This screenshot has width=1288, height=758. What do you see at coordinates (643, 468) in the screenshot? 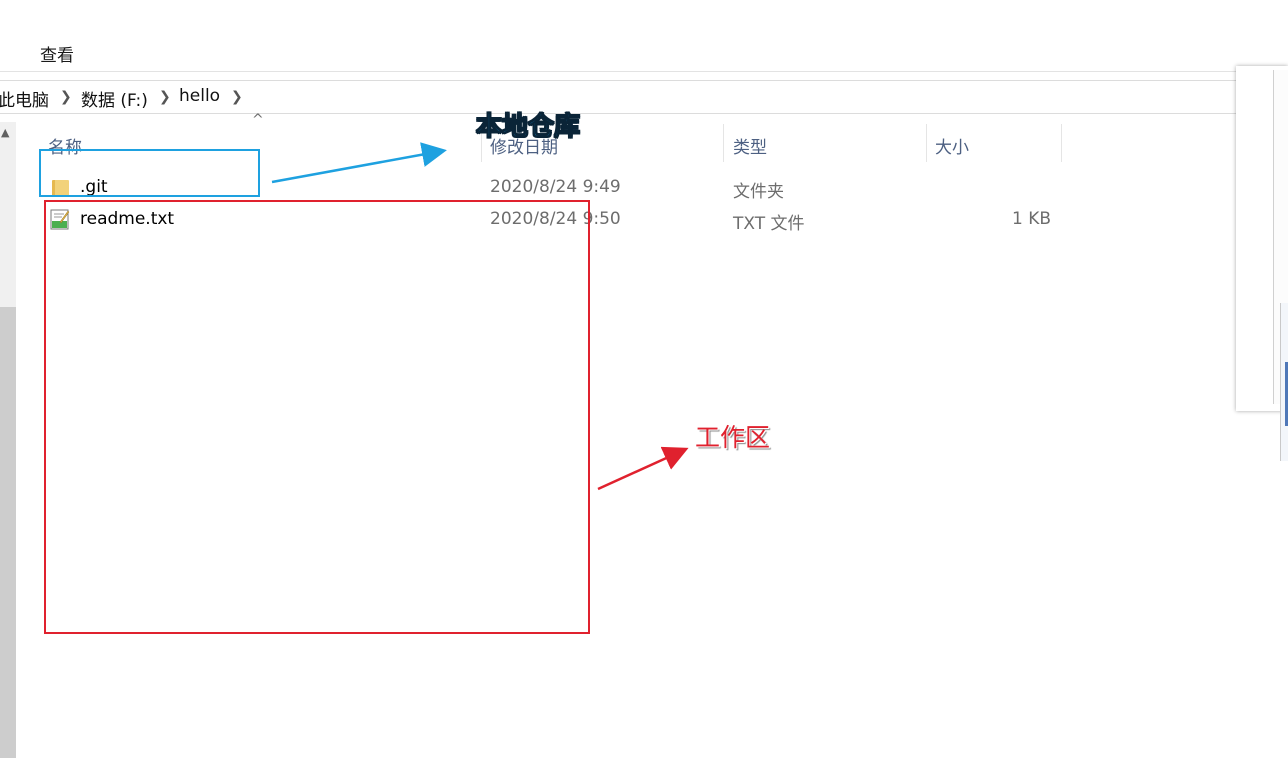
I see `red-arrow` at bounding box center [643, 468].